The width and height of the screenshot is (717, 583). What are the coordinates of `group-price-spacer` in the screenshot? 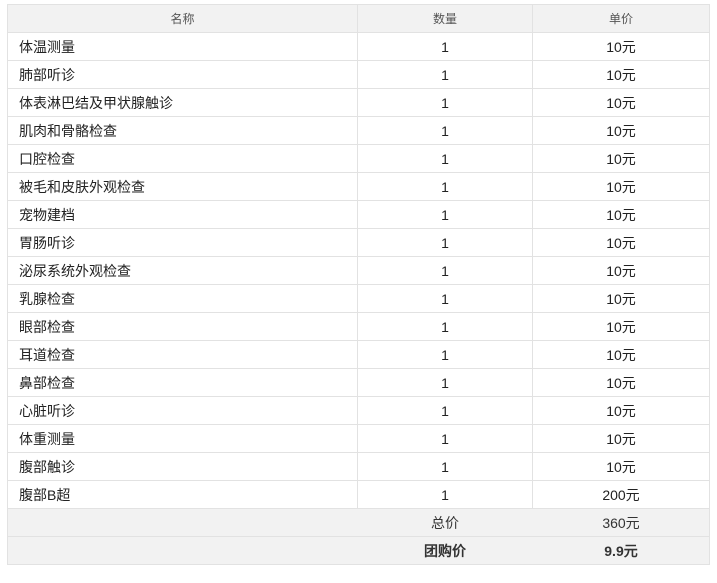 It's located at (182, 550).